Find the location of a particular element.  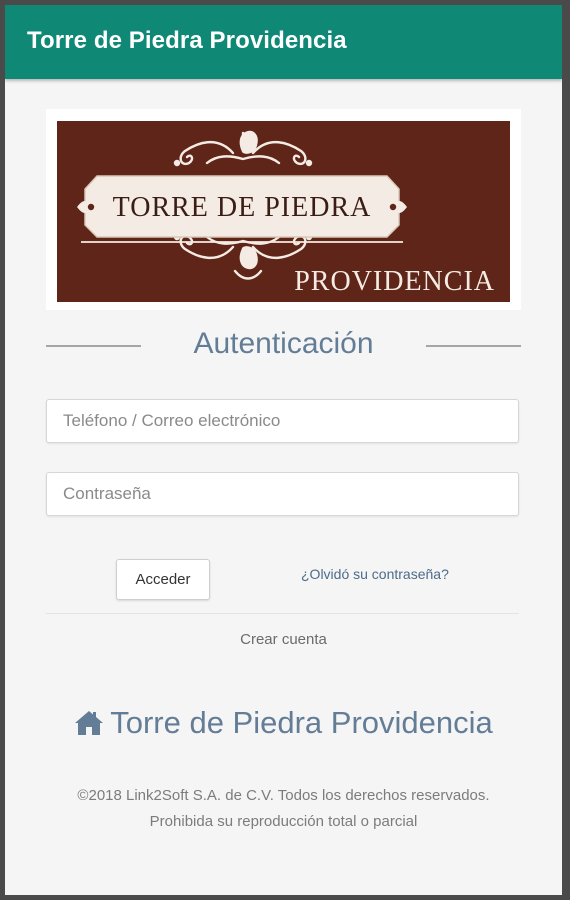

auth-heading: Autenticación is located at coordinates (283, 343).